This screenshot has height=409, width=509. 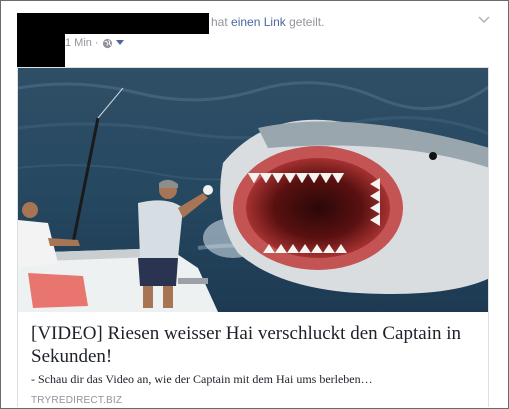 What do you see at coordinates (258, 22) in the screenshot?
I see `shared-link-text: einen Link` at bounding box center [258, 22].